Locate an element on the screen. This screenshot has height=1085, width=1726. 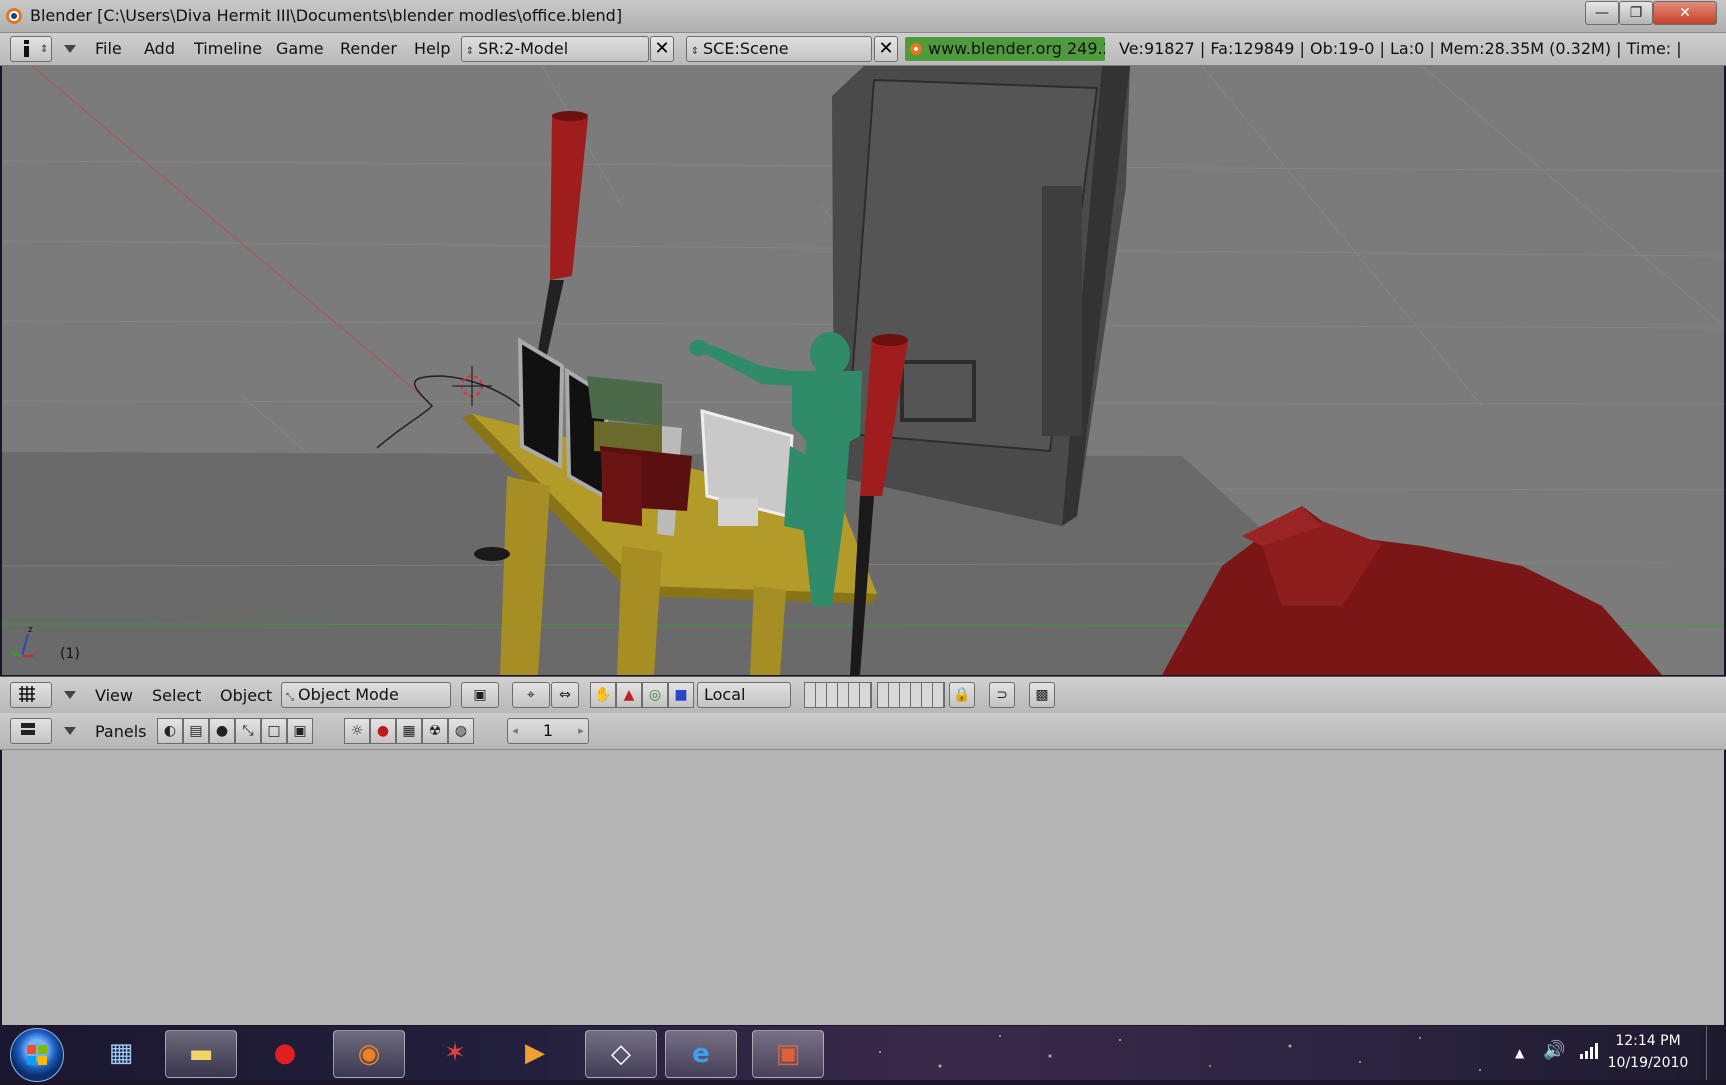
scale-manipulator-button: ■ is located at coordinates (681, 695).